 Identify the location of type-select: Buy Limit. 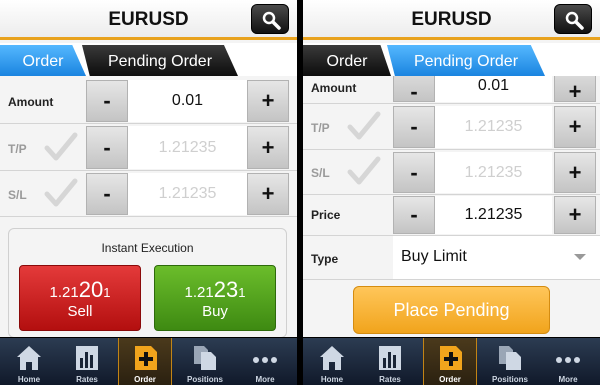
(496, 257).